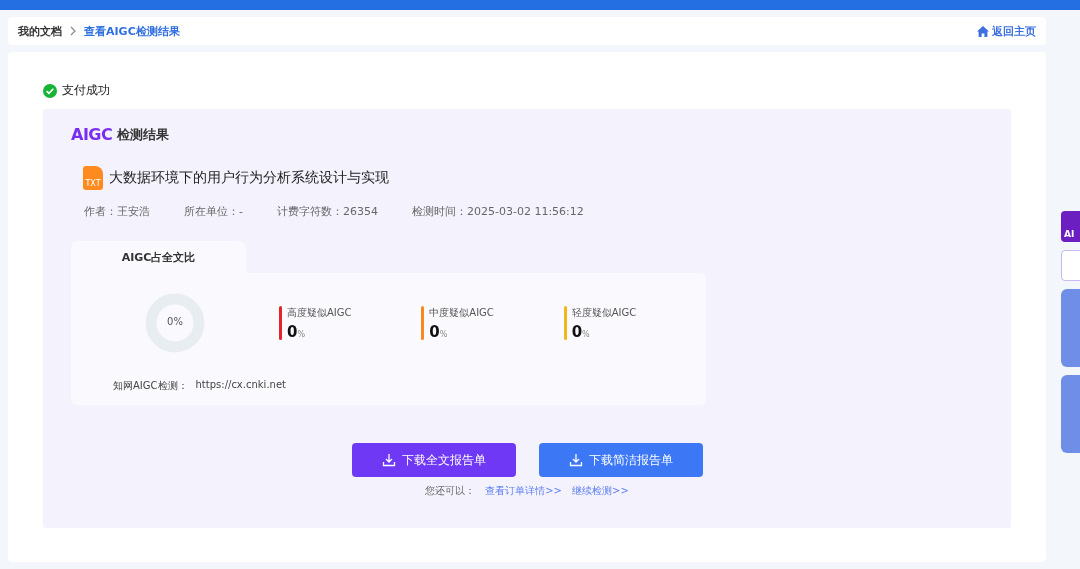 The width and height of the screenshot is (1080, 569). Describe the element at coordinates (132, 31) in the screenshot. I see `breadcrumb-link: 查看AIGC检测结果` at that location.